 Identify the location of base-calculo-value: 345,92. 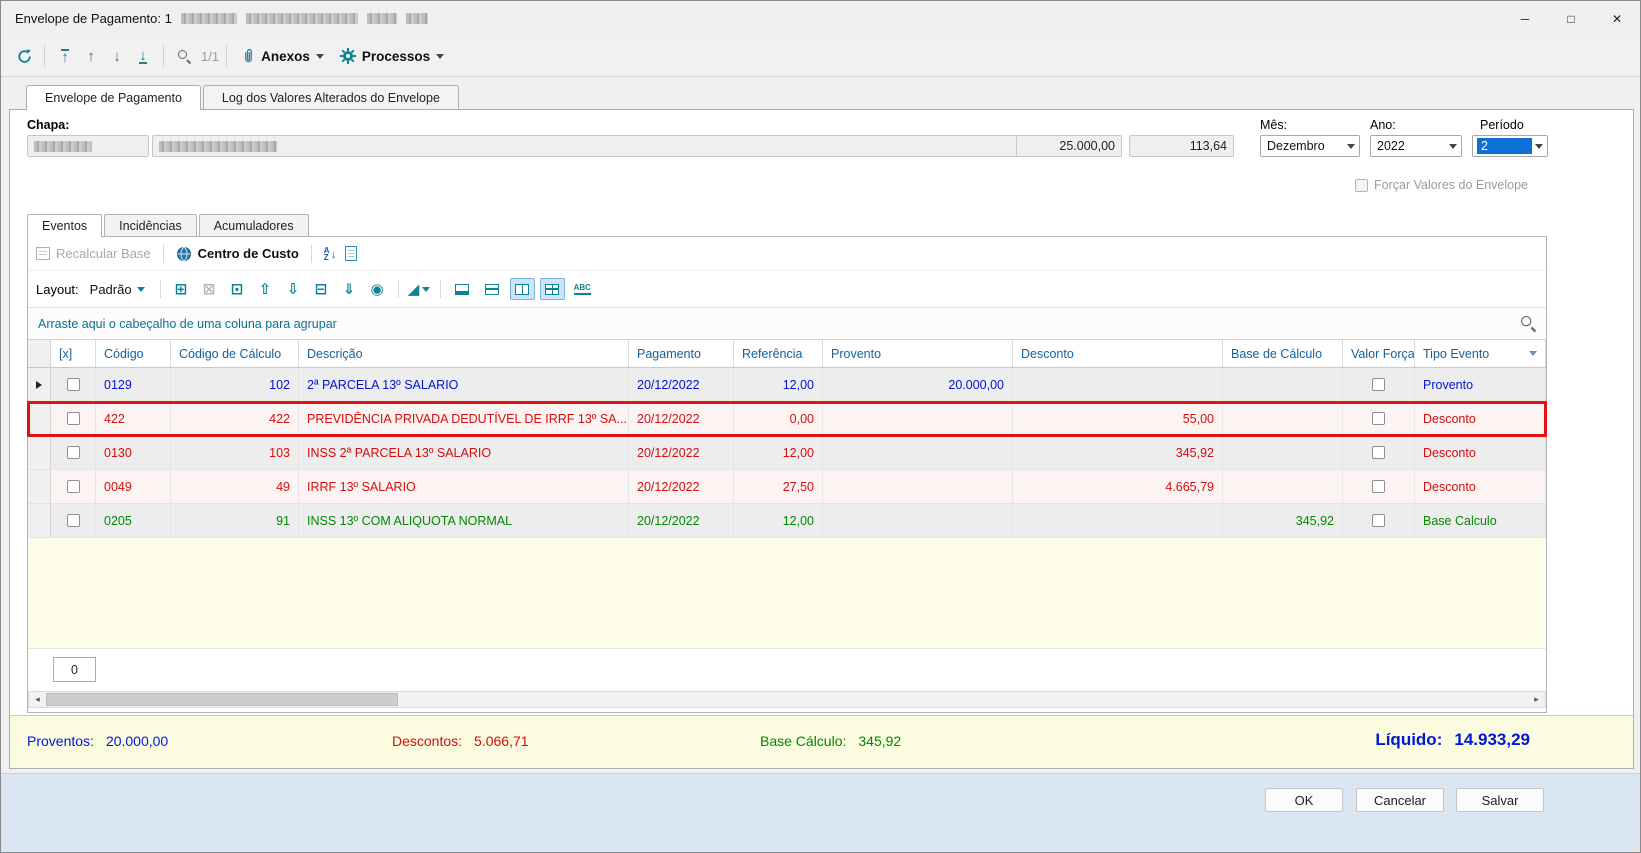
(880, 741).